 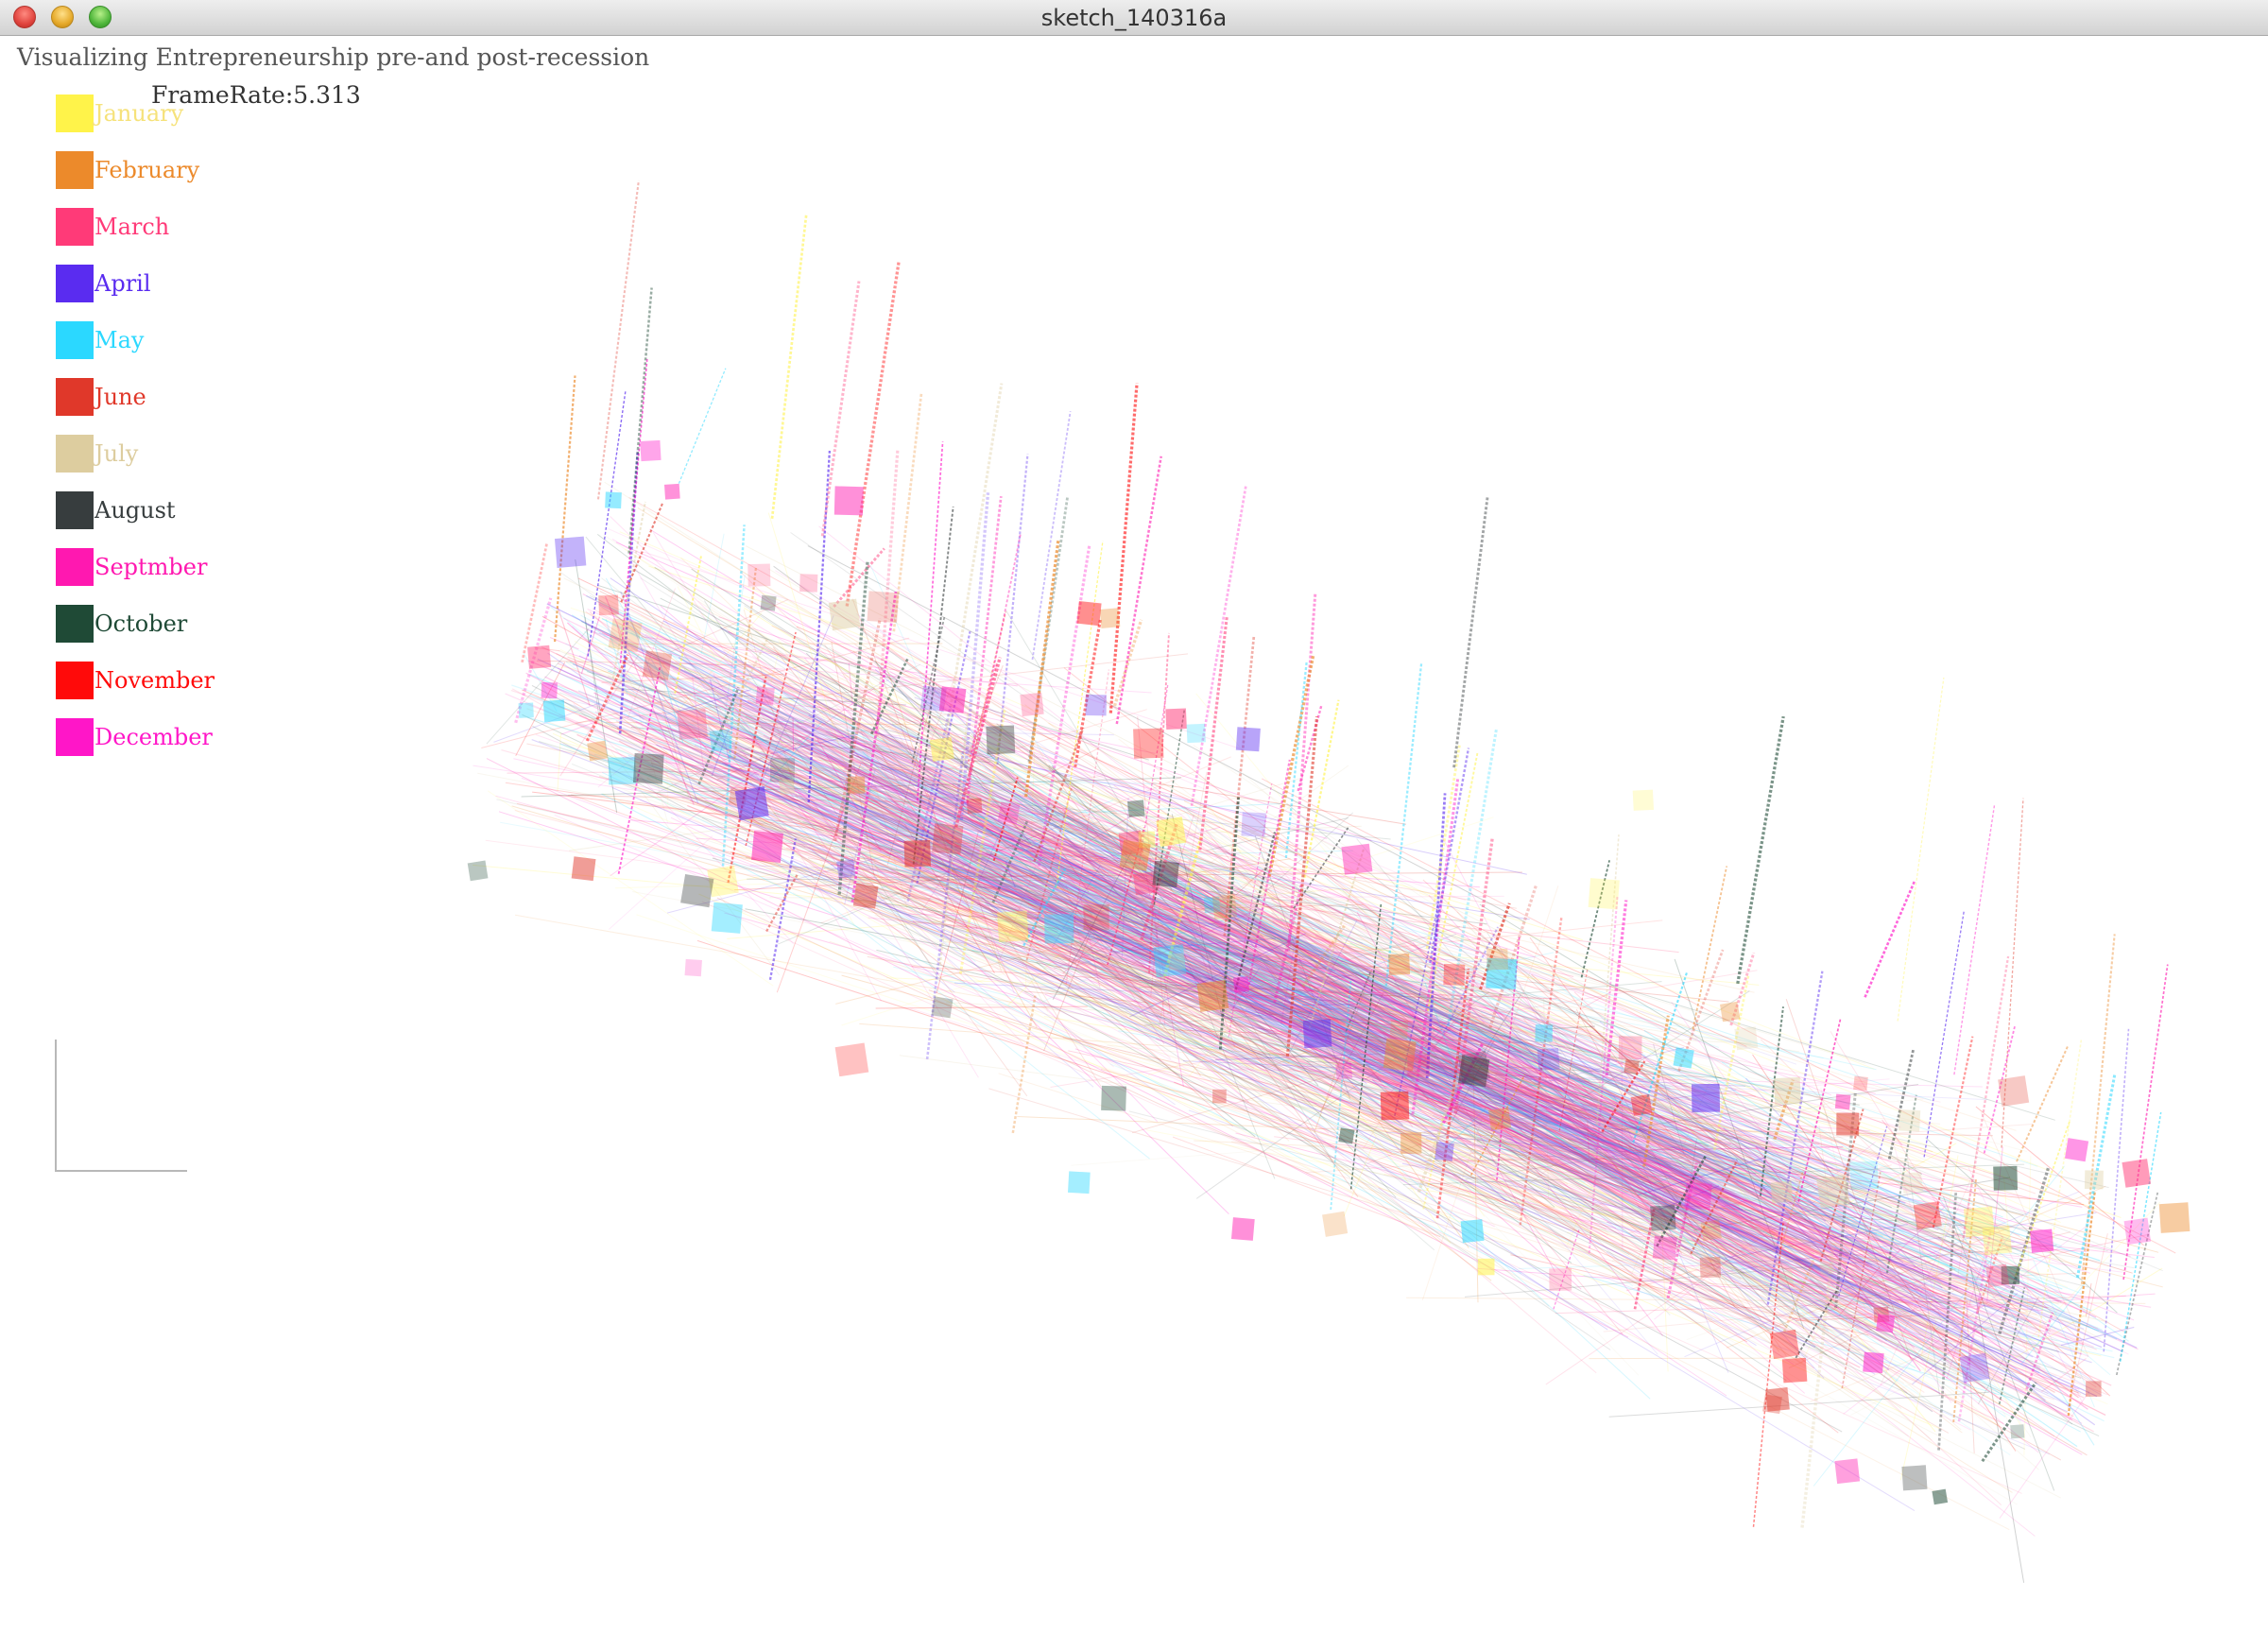 I want to click on legend-label: April, so click(x=122, y=283).